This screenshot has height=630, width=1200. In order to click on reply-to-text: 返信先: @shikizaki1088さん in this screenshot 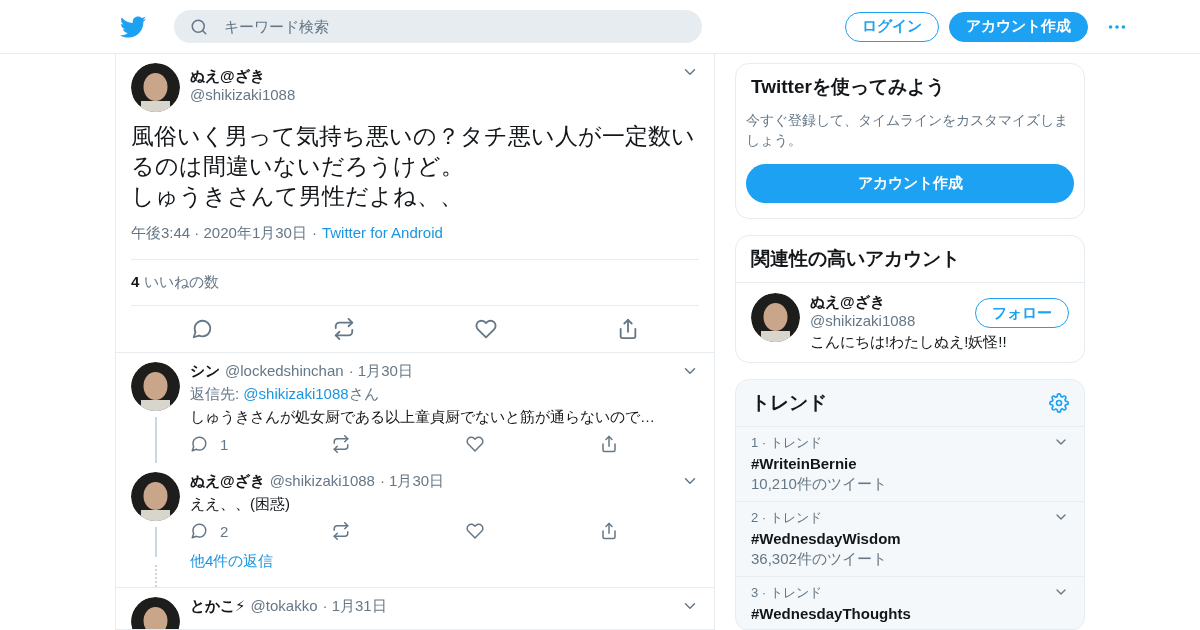, I will do `click(285, 394)`.